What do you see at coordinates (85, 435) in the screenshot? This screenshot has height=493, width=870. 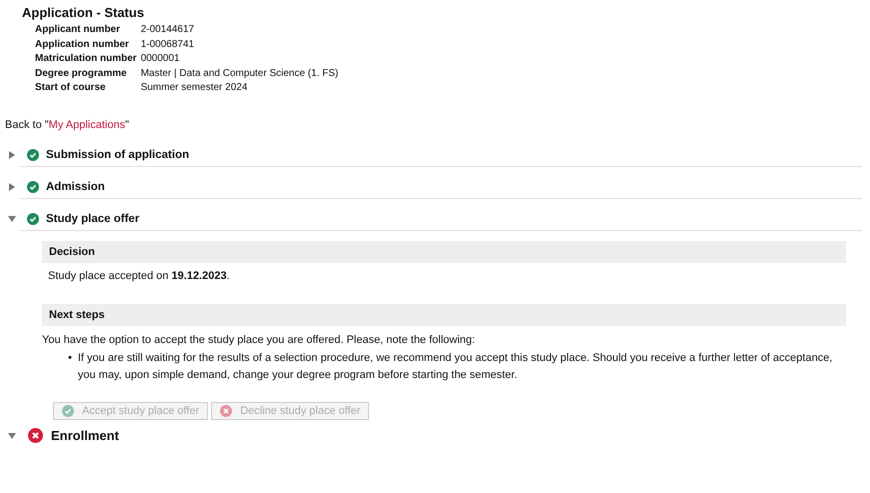 I see `section-title: Enrollment` at bounding box center [85, 435].